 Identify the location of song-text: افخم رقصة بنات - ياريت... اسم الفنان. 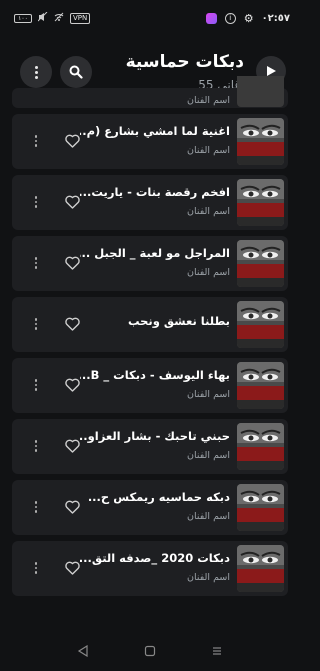
(155, 201).